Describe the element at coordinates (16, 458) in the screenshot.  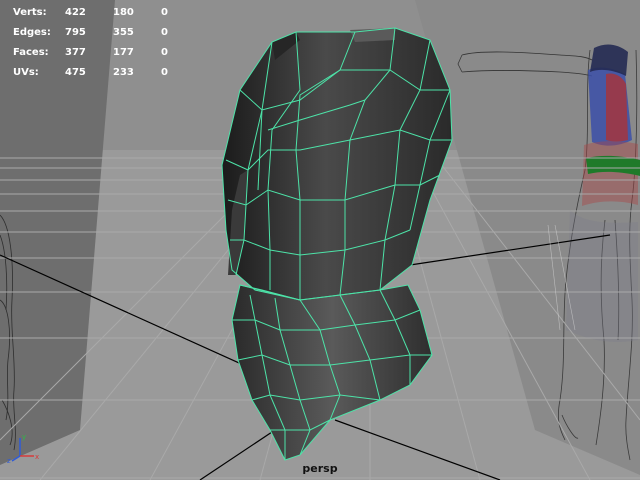
I see `axis-z-line` at that location.